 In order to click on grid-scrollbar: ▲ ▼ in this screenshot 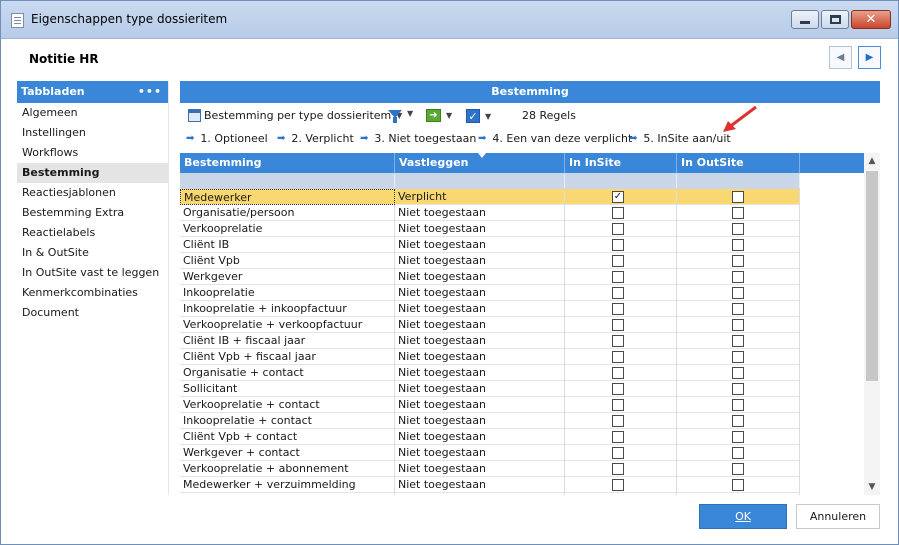, I will do `click(872, 324)`.